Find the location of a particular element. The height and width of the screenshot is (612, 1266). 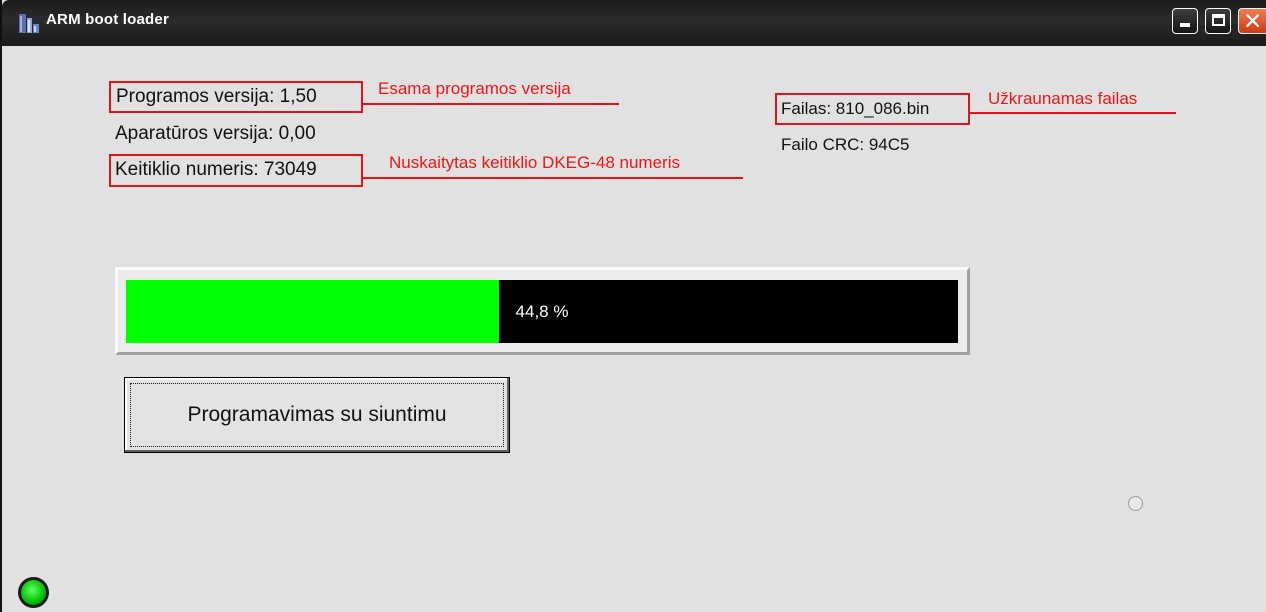

app-building-icon is located at coordinates (29, 23).